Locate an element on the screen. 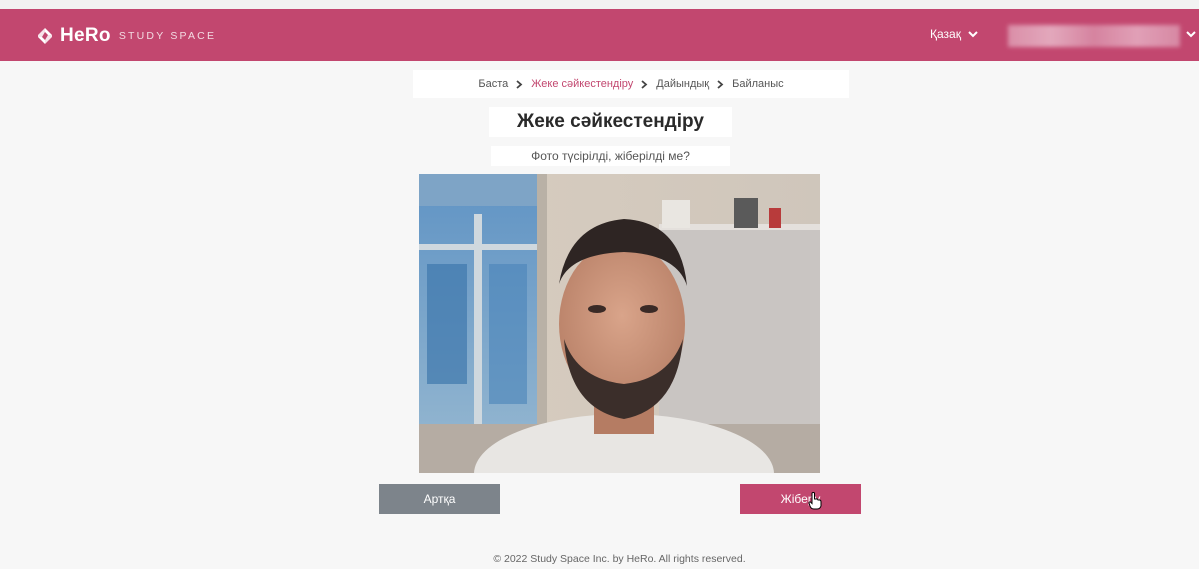 The width and height of the screenshot is (1199, 569). breadcrumb-identification: Жеке сәйкестендіру is located at coordinates (582, 84).